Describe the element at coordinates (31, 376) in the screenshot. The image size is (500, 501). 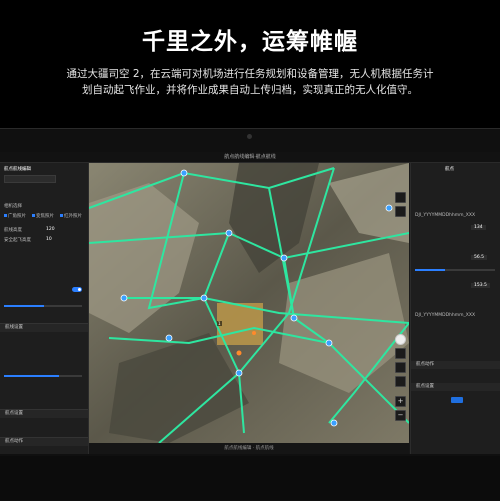
I see `speed-slider-fill` at that location.